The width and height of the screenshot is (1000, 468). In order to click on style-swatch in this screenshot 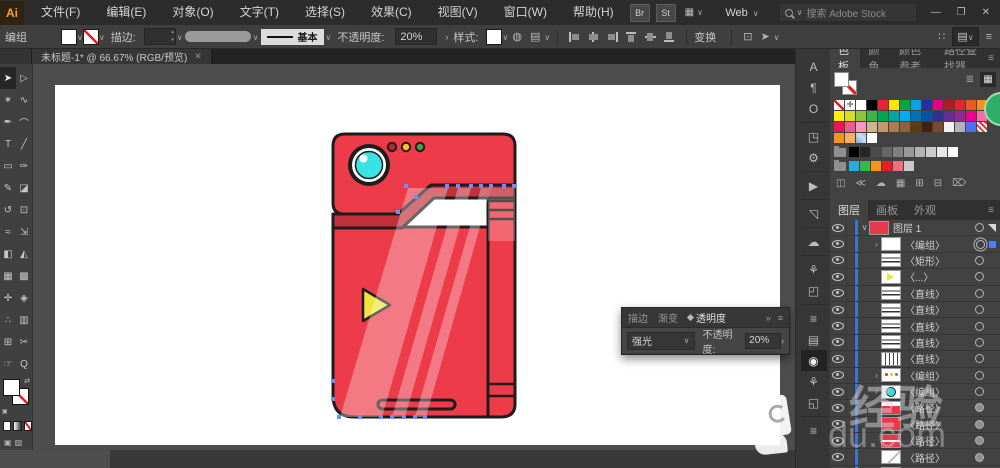, I will do `click(494, 36)`.